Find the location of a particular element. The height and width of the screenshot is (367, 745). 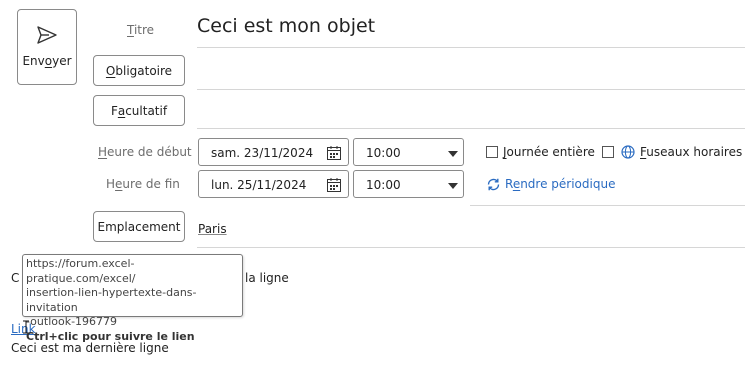

optional-divider is located at coordinates (471, 128).